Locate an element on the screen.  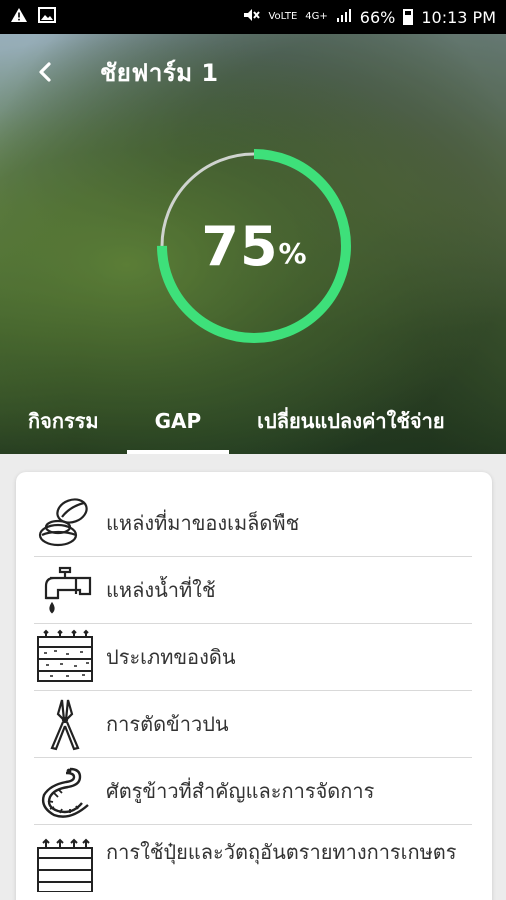
back-arrow-icon is located at coordinates (46, 72).